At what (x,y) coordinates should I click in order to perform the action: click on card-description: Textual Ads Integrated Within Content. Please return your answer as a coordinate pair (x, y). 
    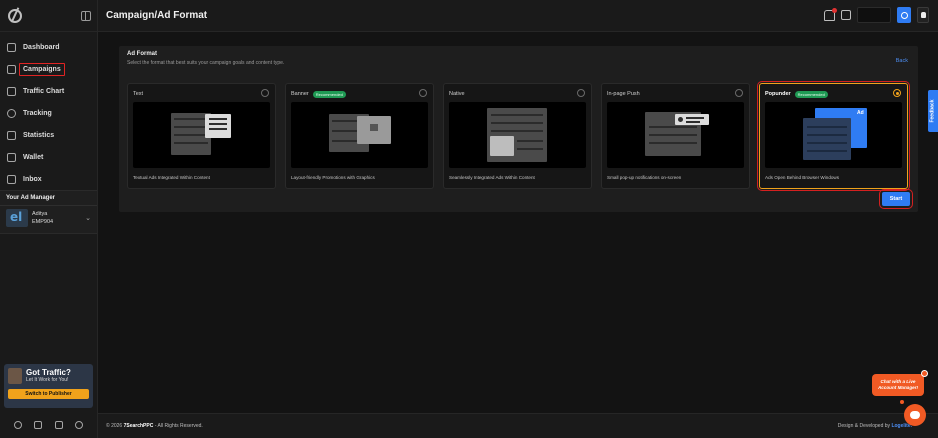
    Looking at the image, I should click on (171, 177).